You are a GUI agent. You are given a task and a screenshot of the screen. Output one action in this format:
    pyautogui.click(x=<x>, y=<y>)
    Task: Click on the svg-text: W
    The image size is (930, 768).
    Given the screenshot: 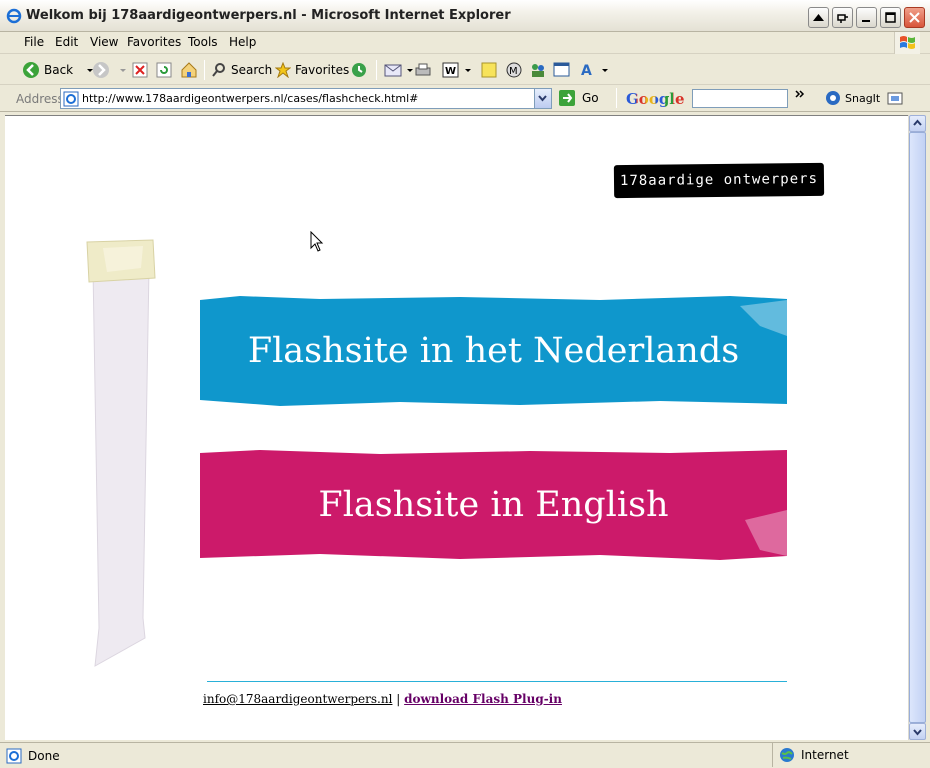 What is the action you would take?
    pyautogui.click(x=450, y=71)
    